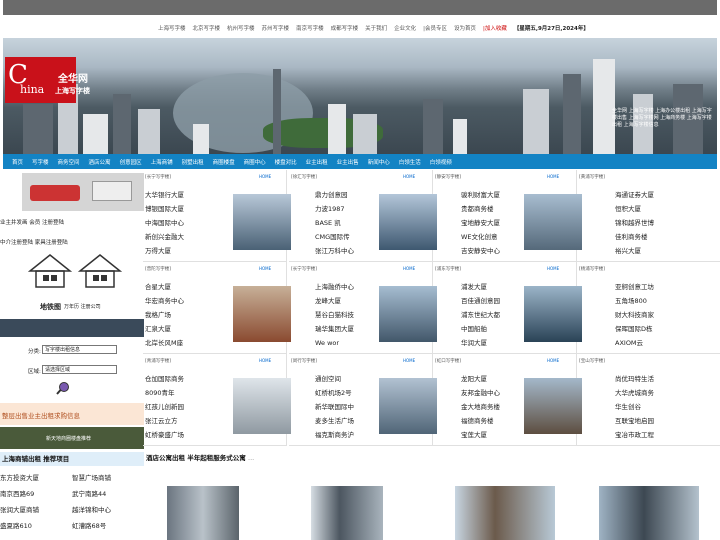  Describe the element at coordinates (72, 438) in the screenshot. I see `xintiandi-banner: 新天地商圈楼盘推荐` at that location.